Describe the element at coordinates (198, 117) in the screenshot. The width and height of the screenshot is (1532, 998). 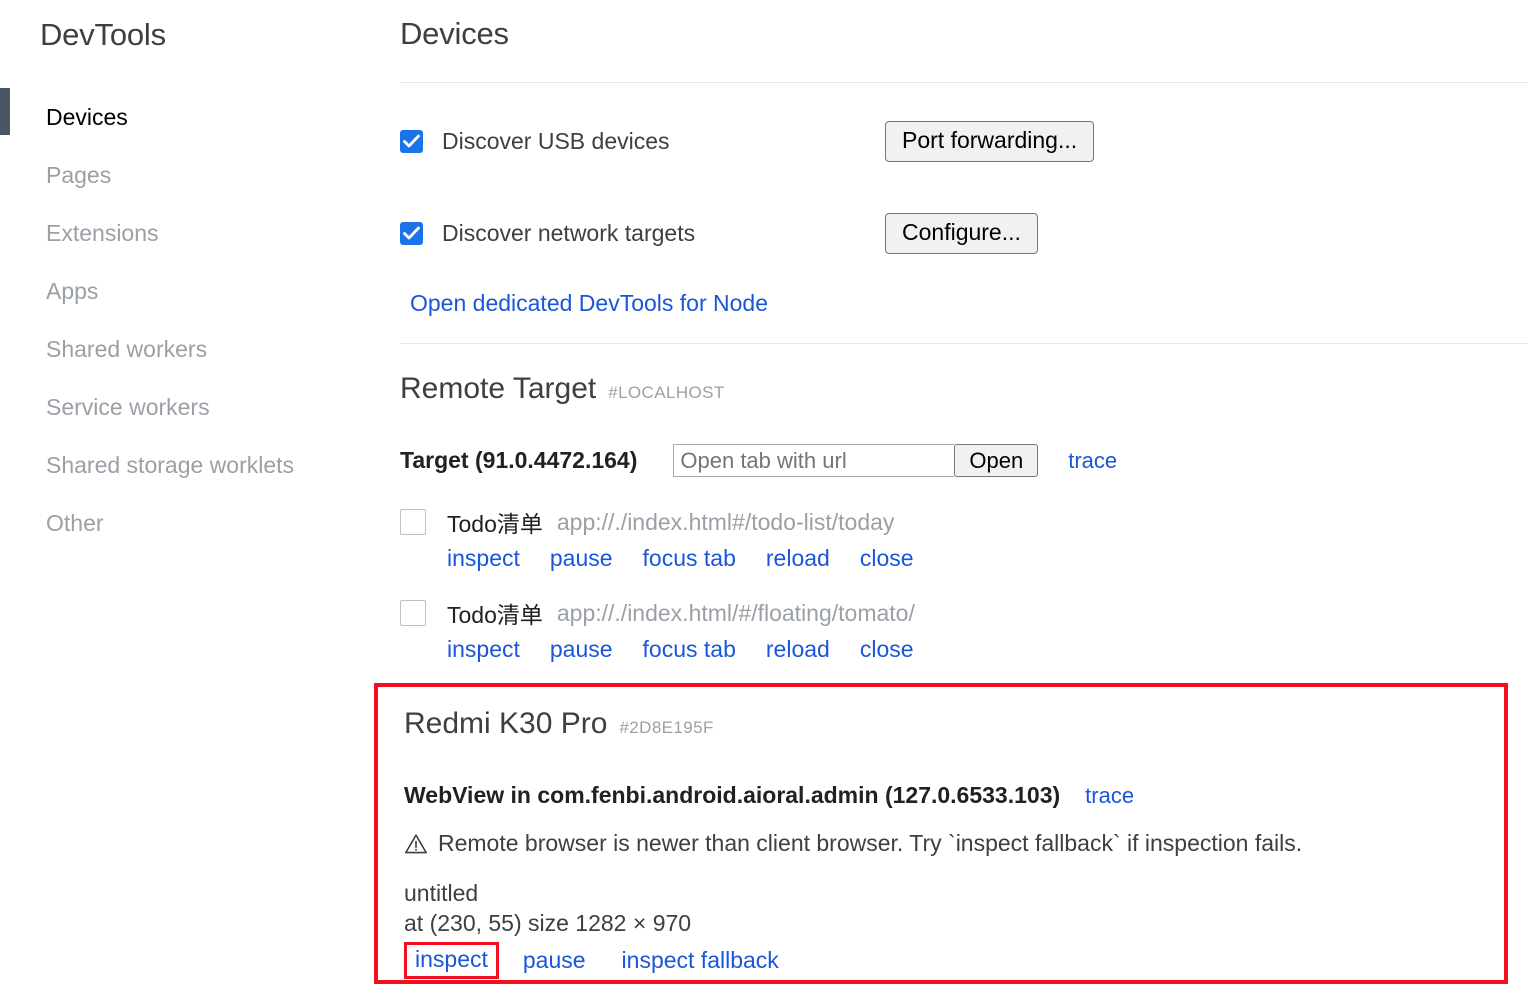
I see `sidebar-item-devices: Devices` at that location.